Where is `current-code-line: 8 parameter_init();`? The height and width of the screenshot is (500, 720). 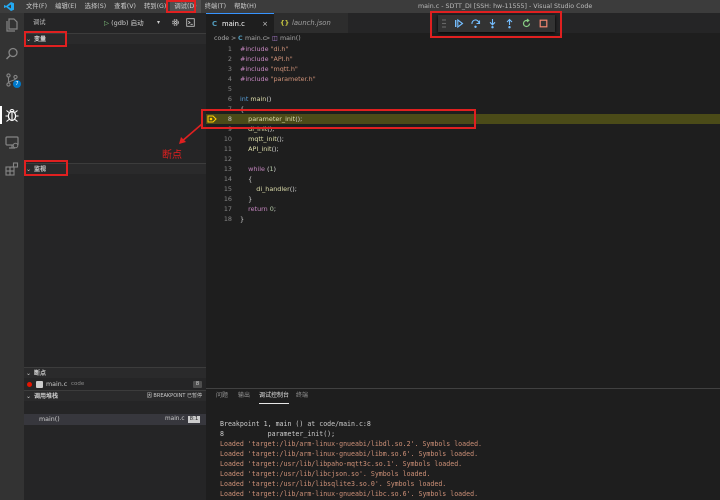 current-code-line: 8 parameter_init(); is located at coordinates (463, 119).